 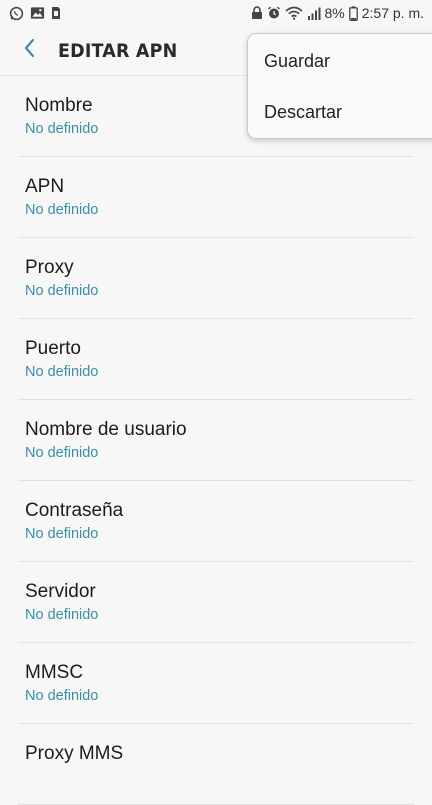 I want to click on list-item-proxy-mms: Proxy MMS, so click(x=216, y=764).